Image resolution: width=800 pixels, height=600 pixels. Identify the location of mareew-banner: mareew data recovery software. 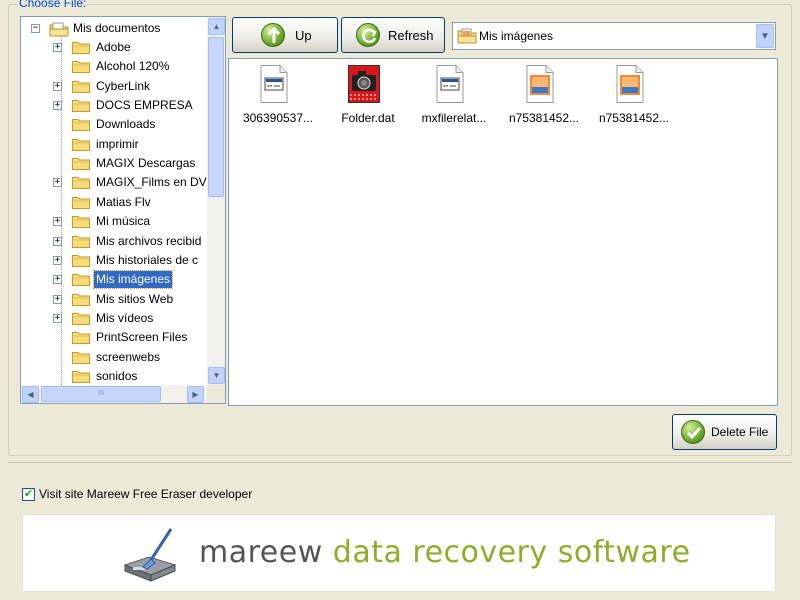
(399, 553).